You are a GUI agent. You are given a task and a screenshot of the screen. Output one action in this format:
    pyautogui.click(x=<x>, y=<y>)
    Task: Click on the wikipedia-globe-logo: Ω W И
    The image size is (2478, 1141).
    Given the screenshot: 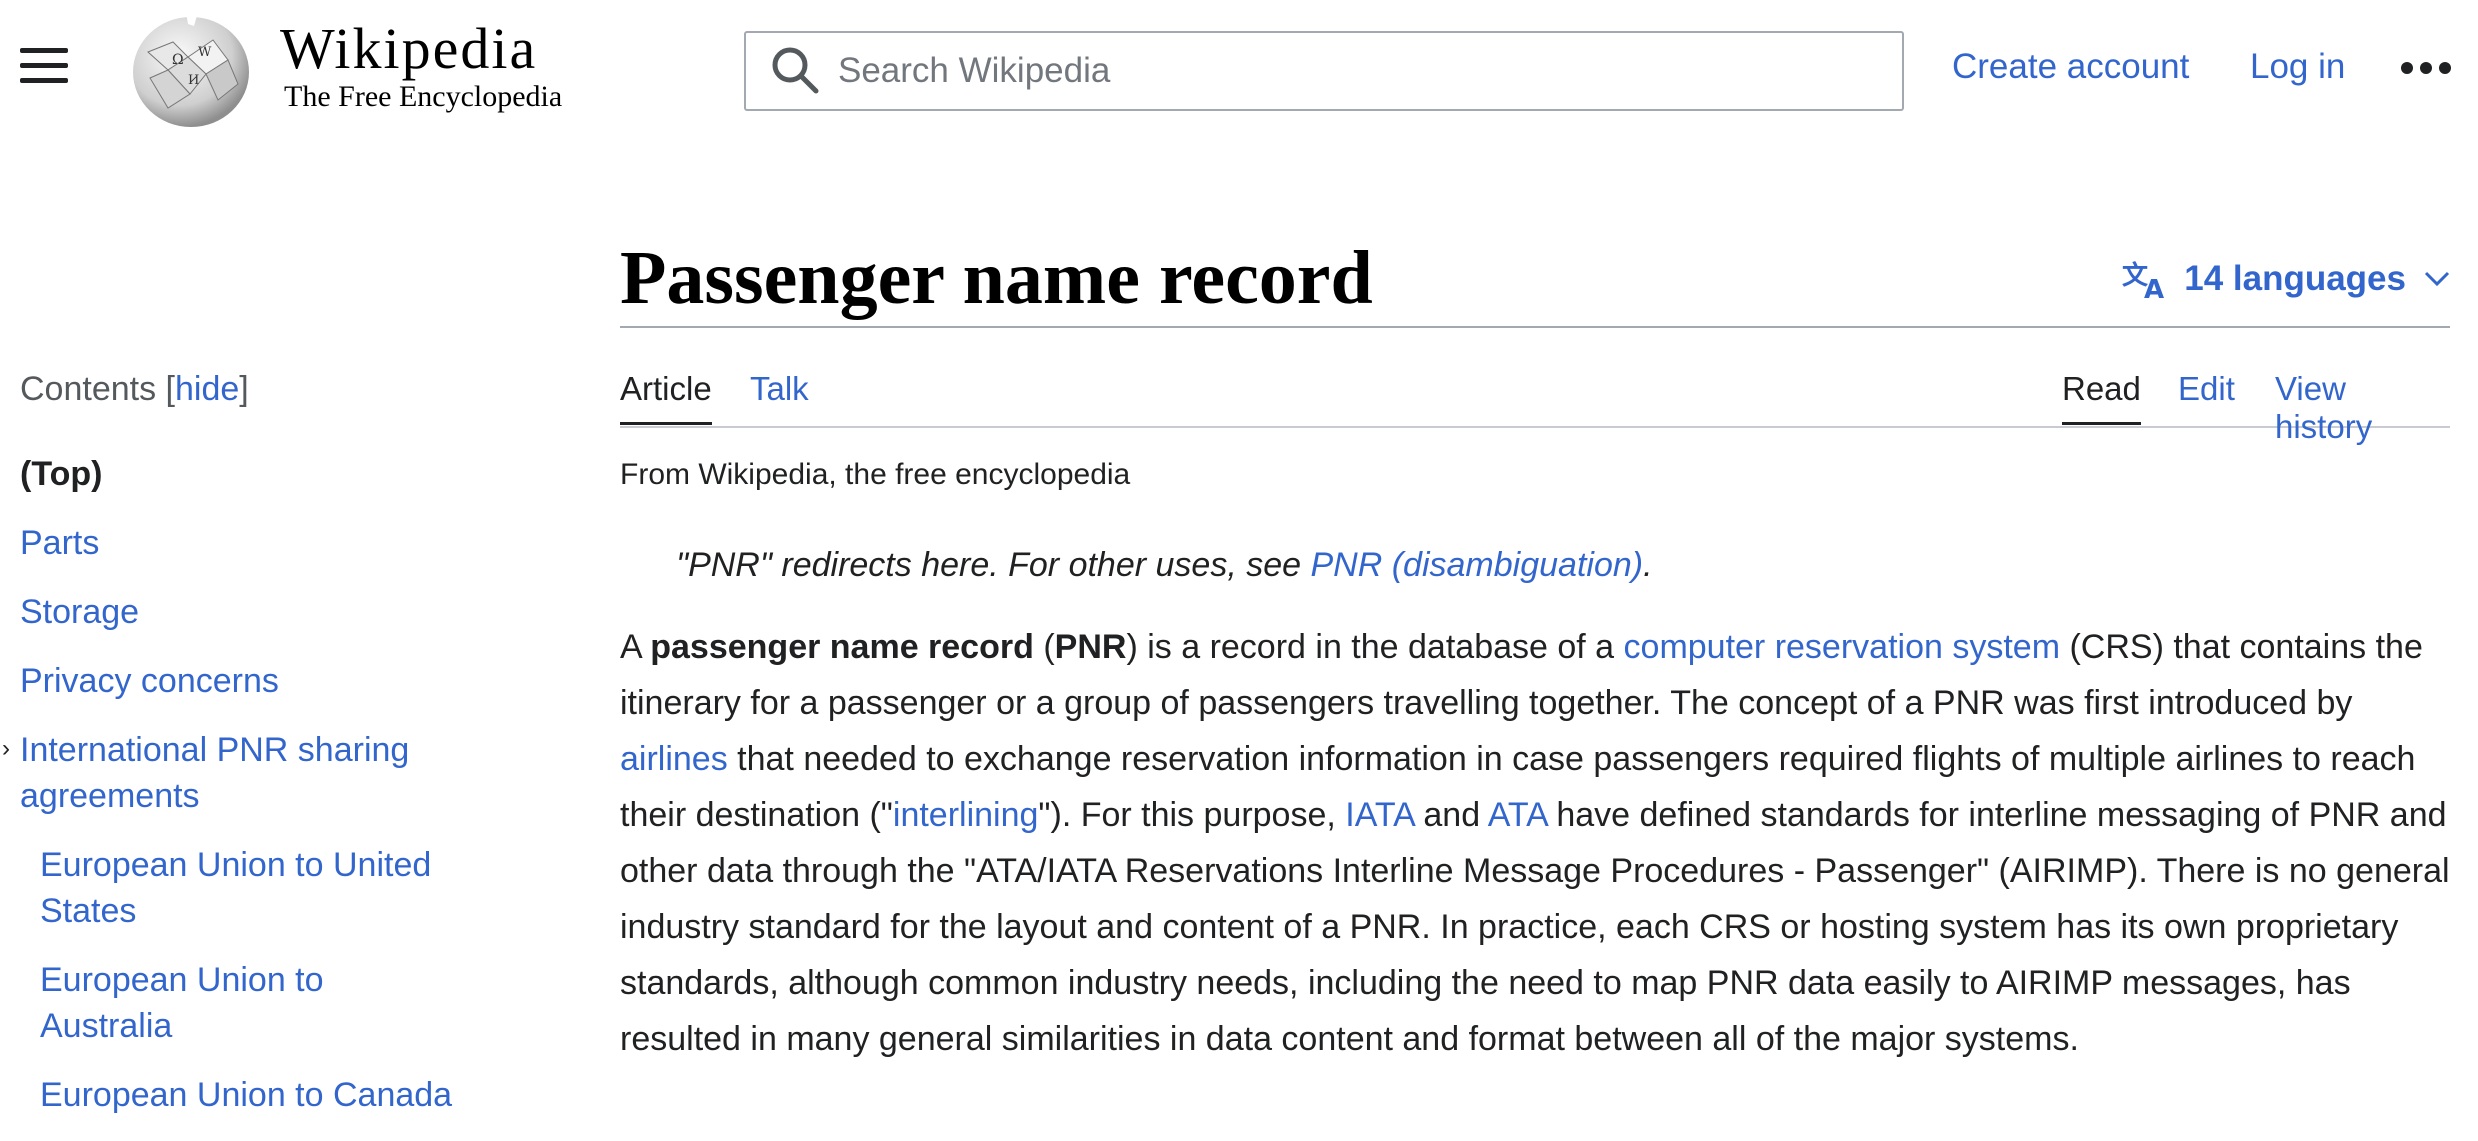 What is the action you would take?
    pyautogui.click(x=191, y=70)
    